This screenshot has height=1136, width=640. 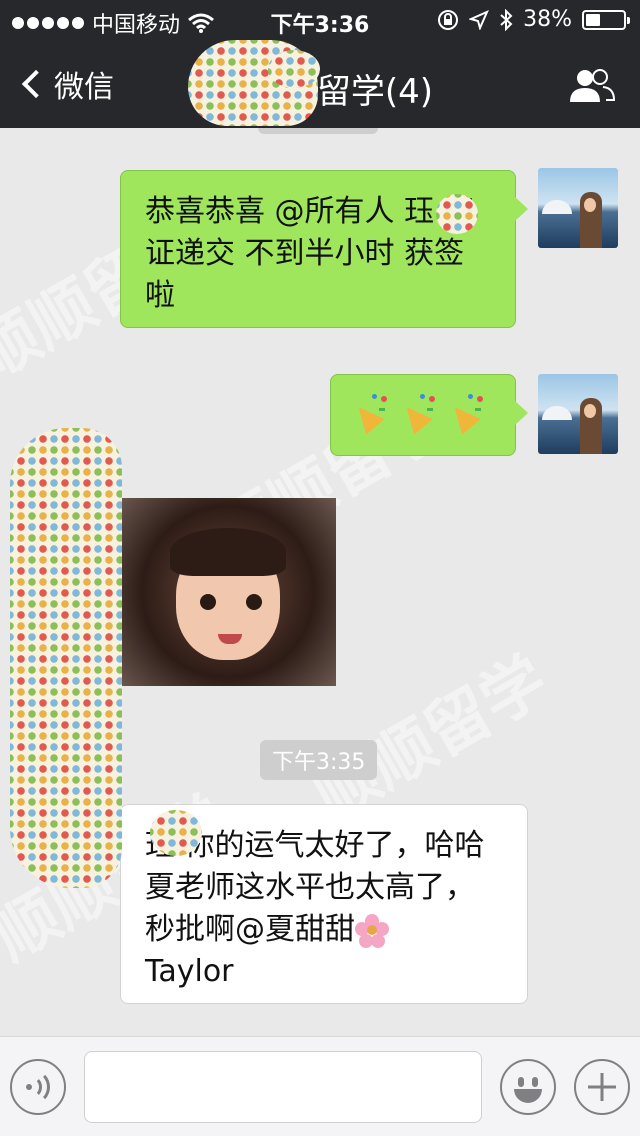 What do you see at coordinates (228, 592) in the screenshot?
I see `shared-photo` at bounding box center [228, 592].